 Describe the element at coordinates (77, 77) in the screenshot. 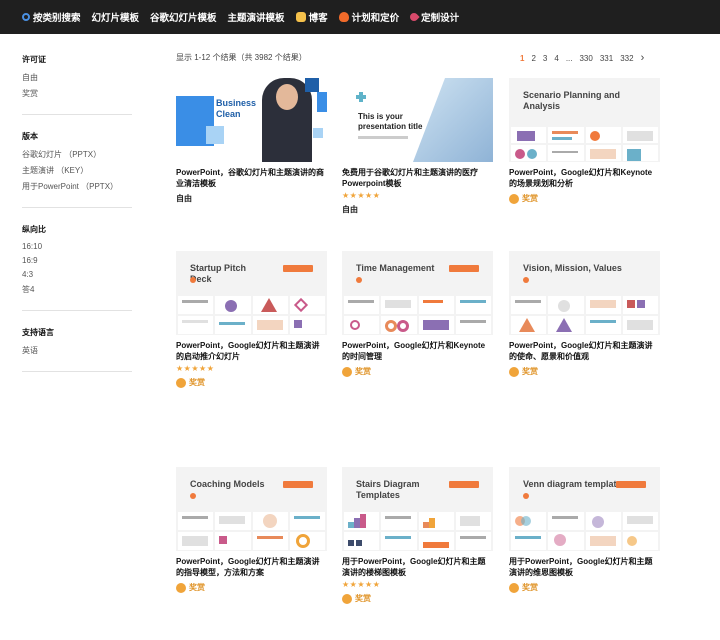

I see `filter-option-free: 自由` at that location.